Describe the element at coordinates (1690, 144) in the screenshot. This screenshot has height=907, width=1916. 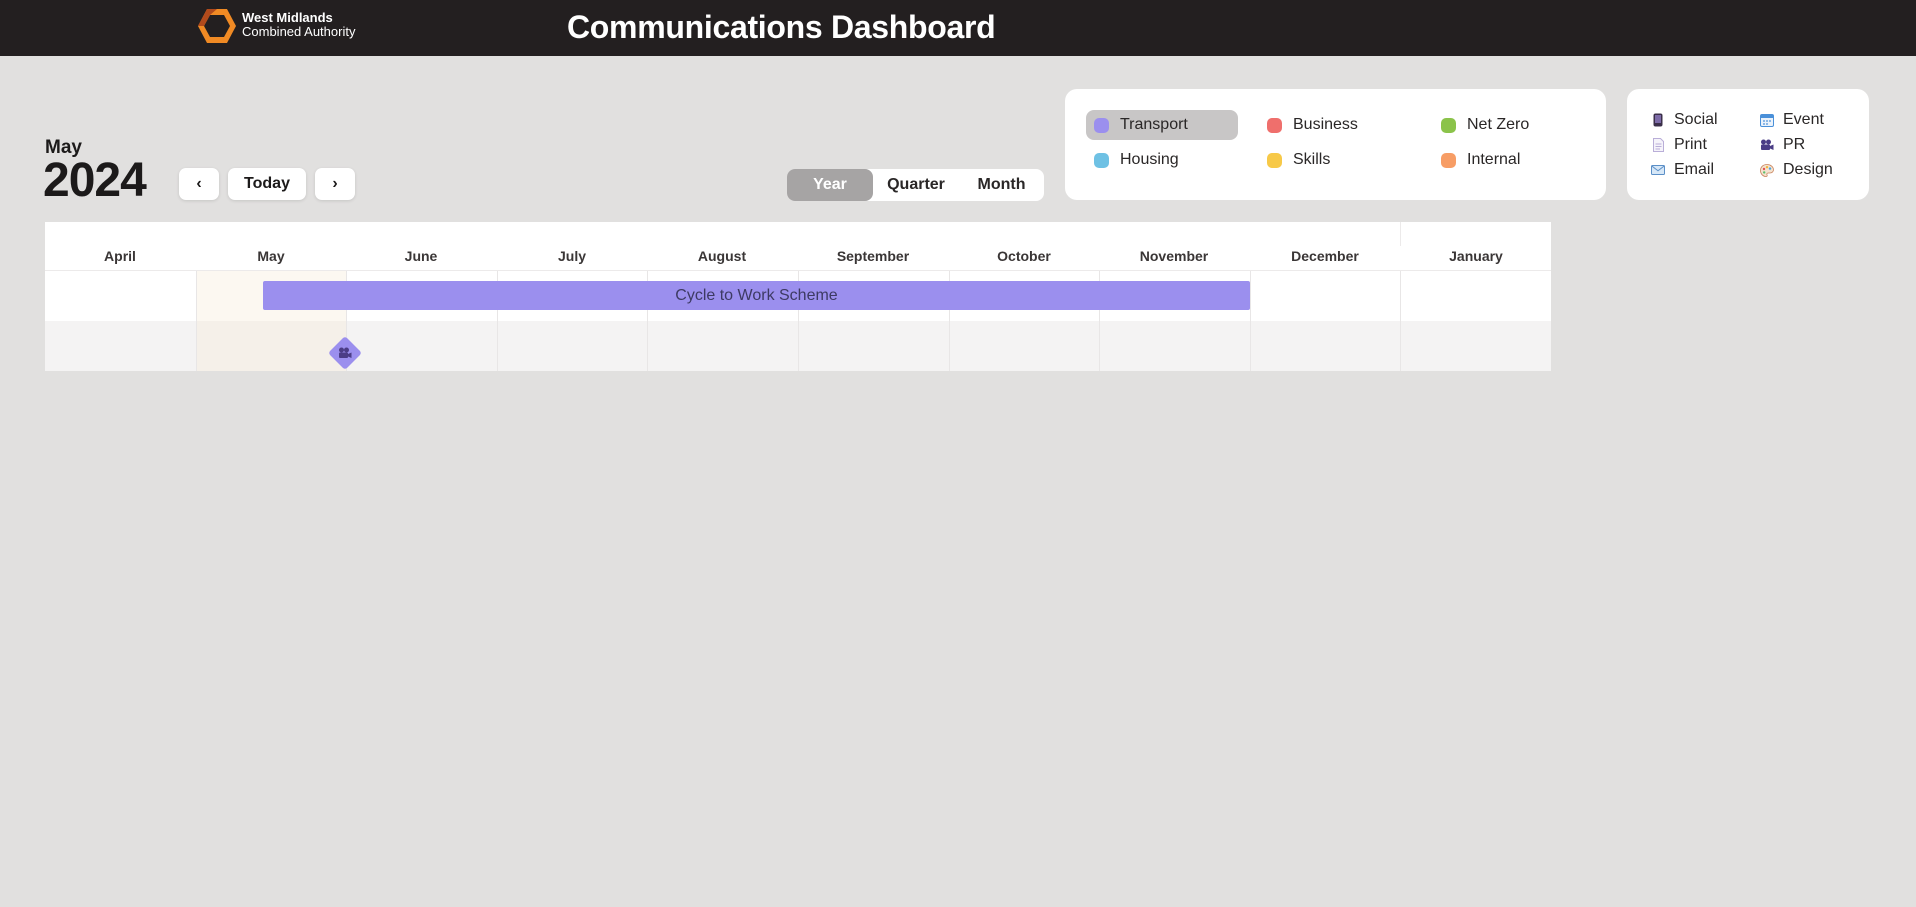
I see `type-label: Print` at that location.